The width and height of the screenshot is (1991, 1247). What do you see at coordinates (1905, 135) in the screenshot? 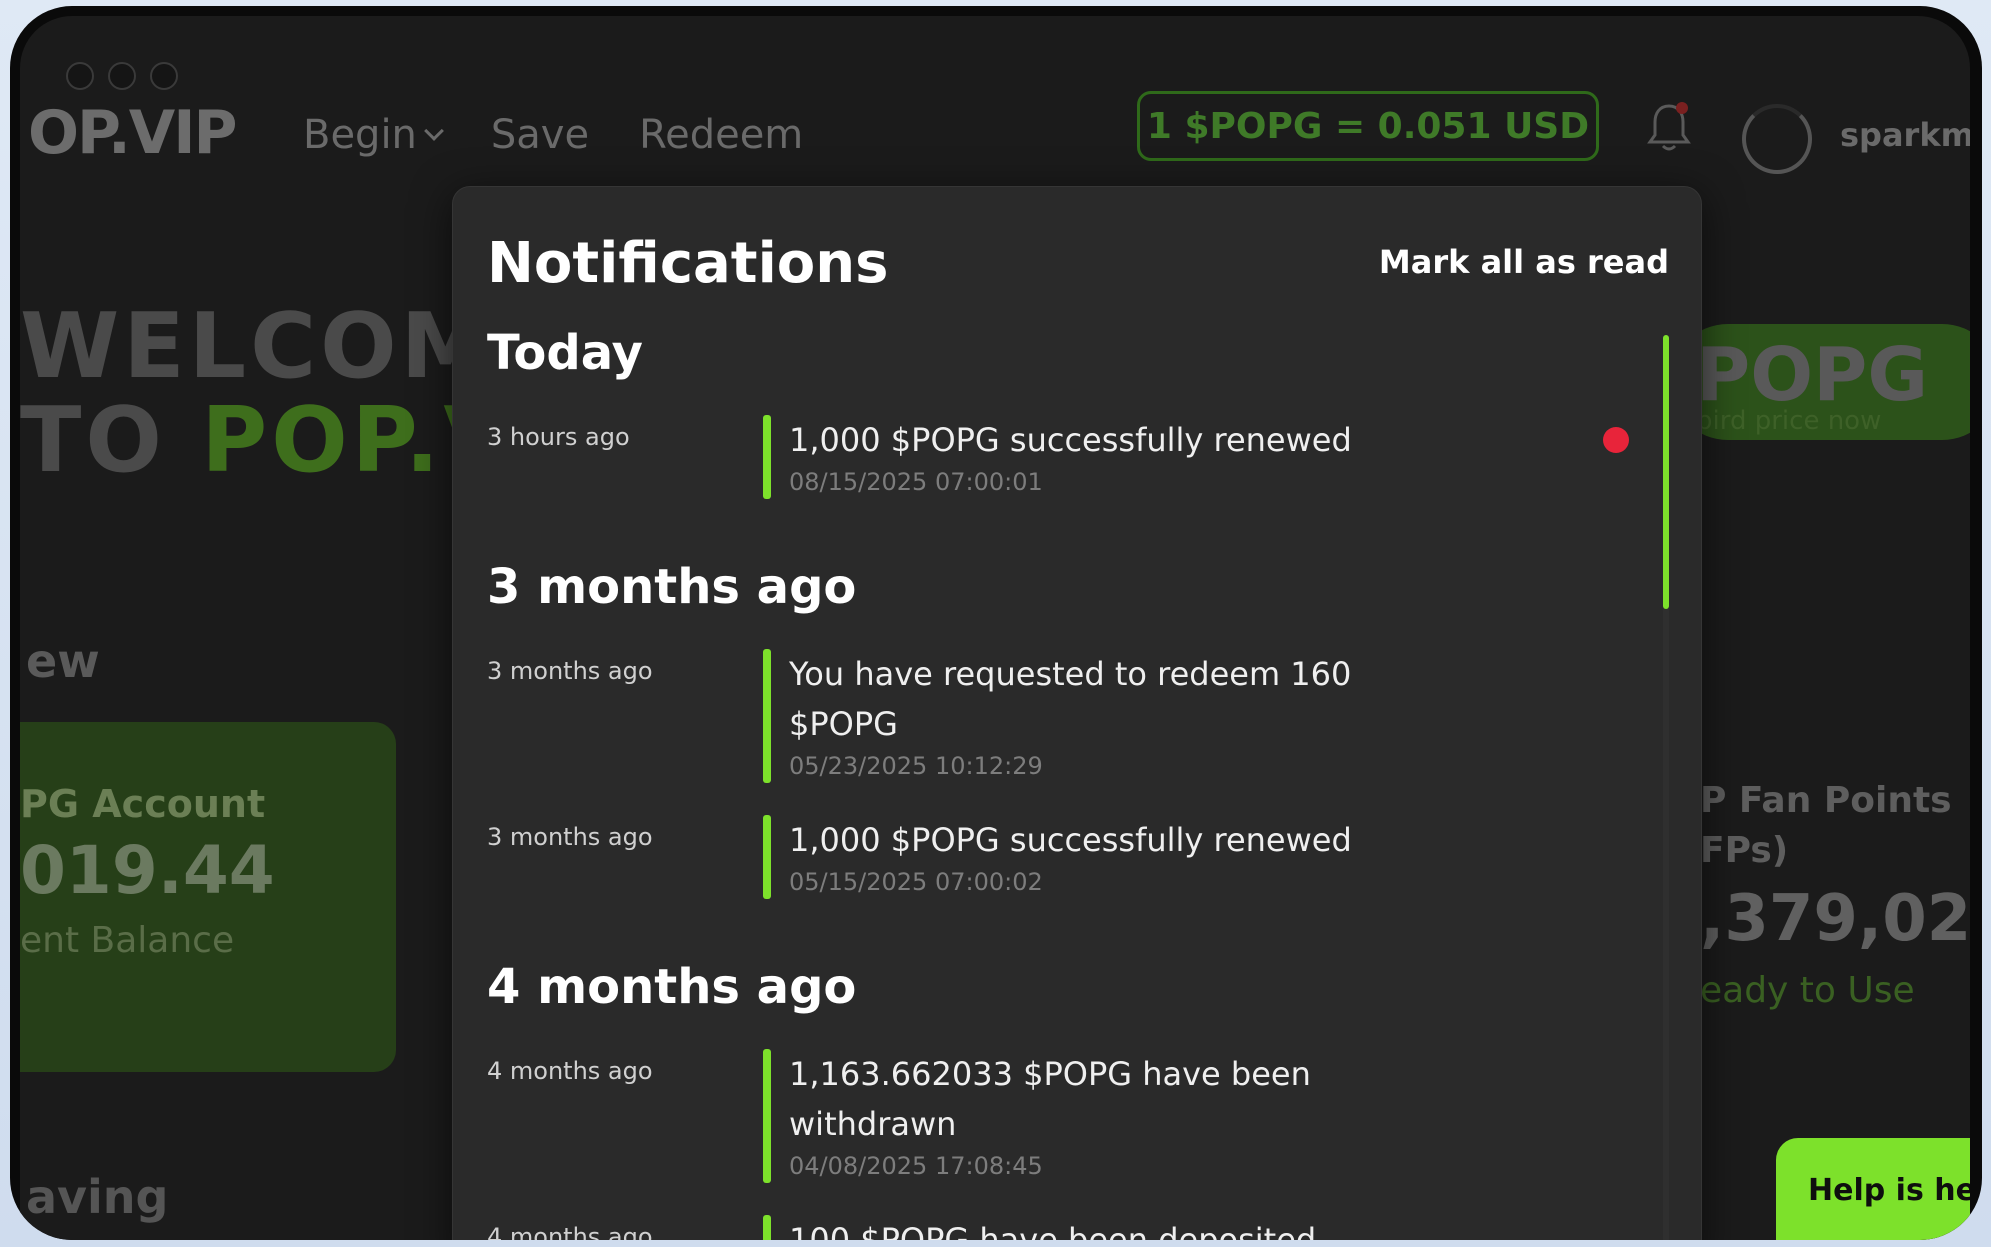
I see `username: sparkmi` at bounding box center [1905, 135].